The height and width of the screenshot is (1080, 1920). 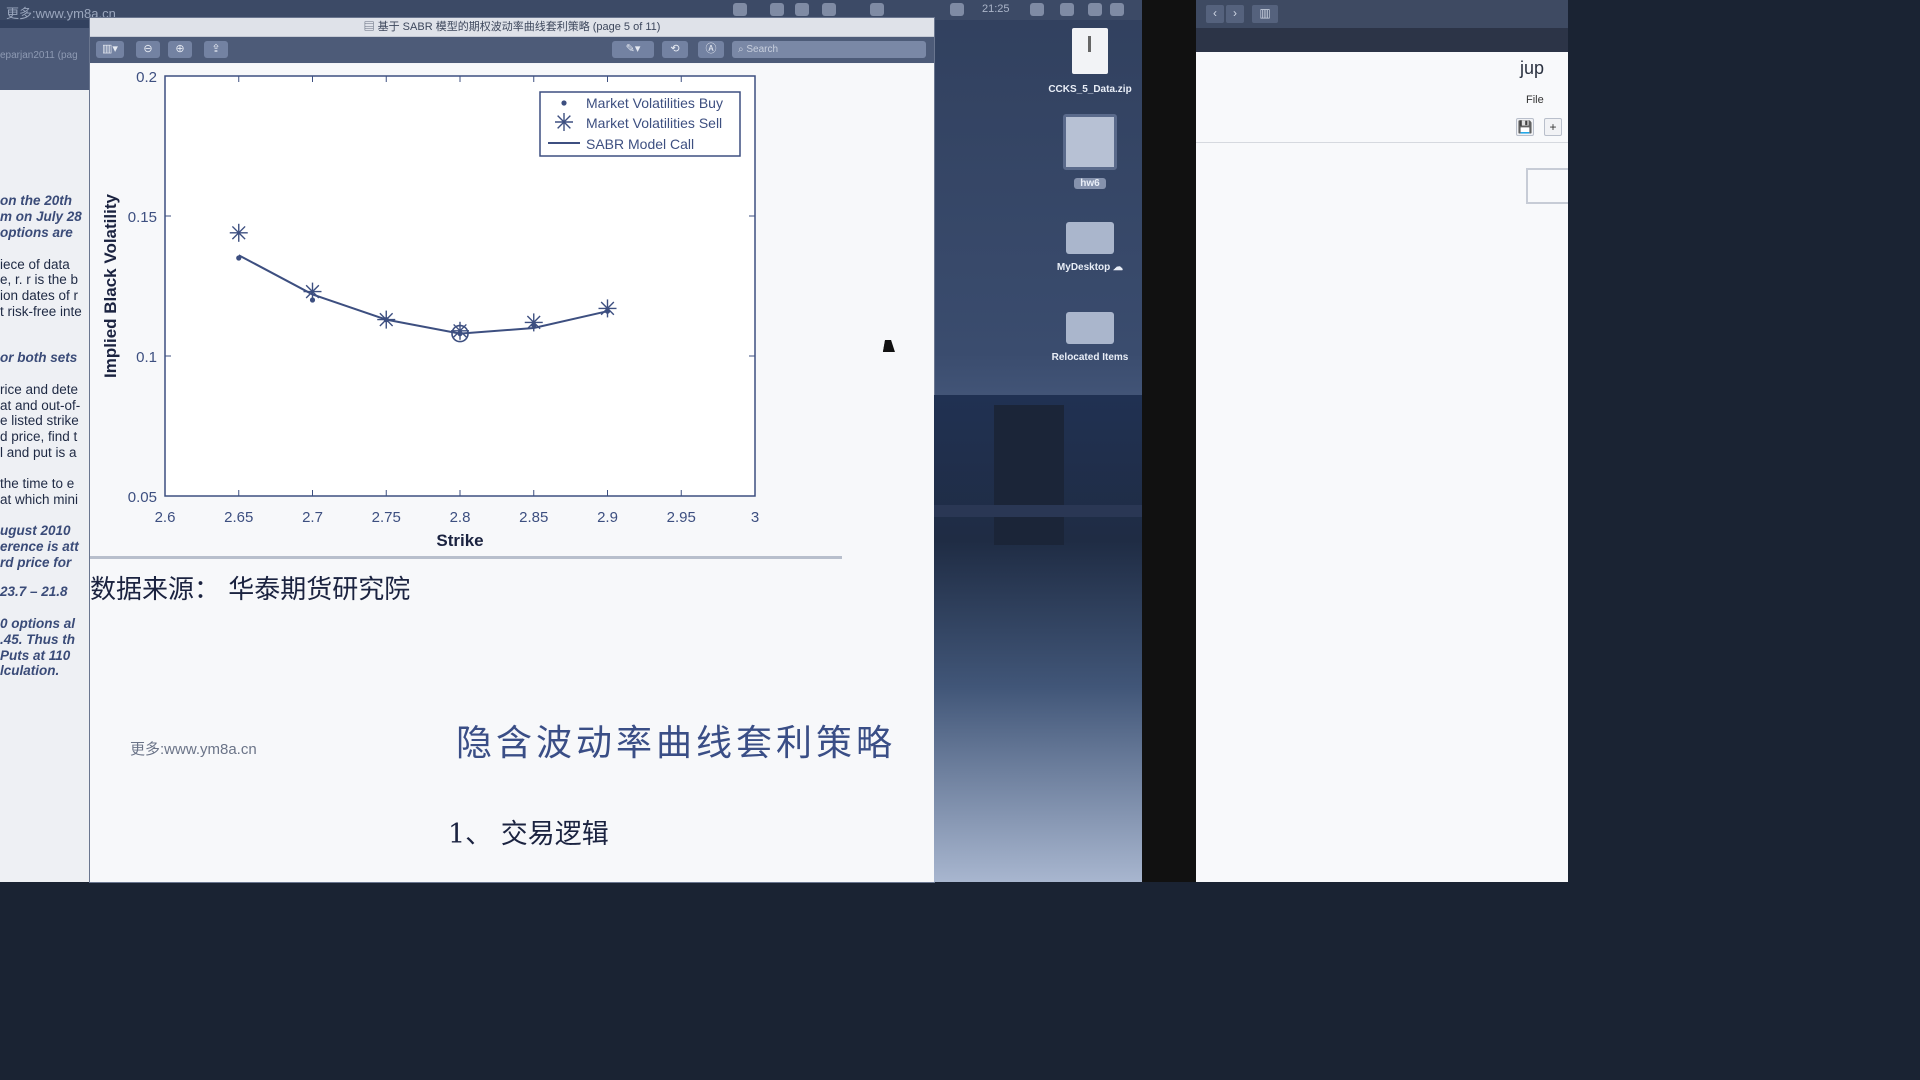 I want to click on x-tick-label: 2.75, so click(x=386, y=517).